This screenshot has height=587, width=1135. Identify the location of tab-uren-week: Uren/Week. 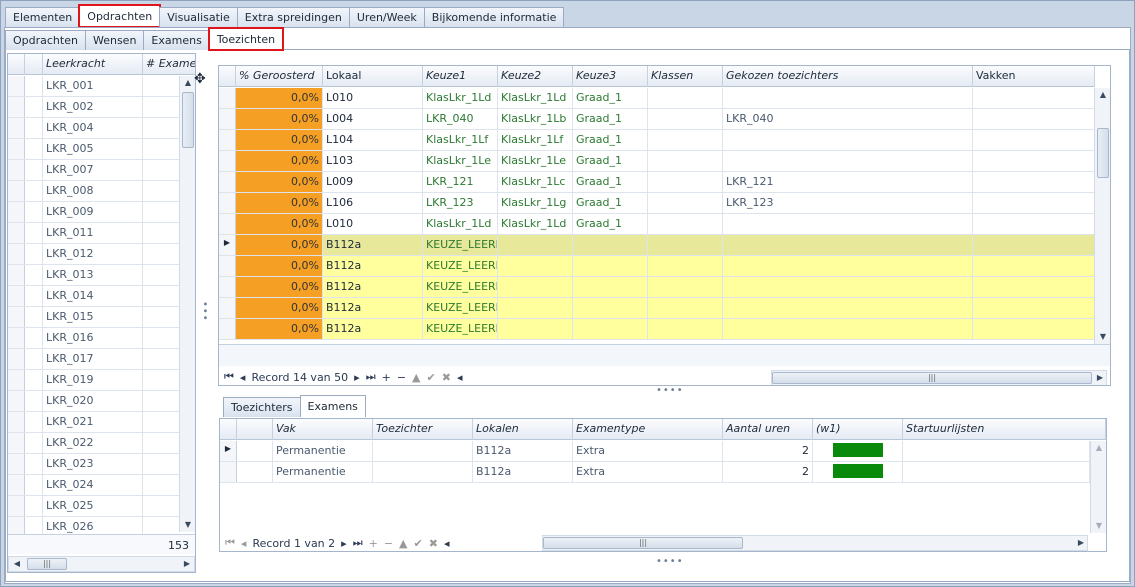
(386, 17).